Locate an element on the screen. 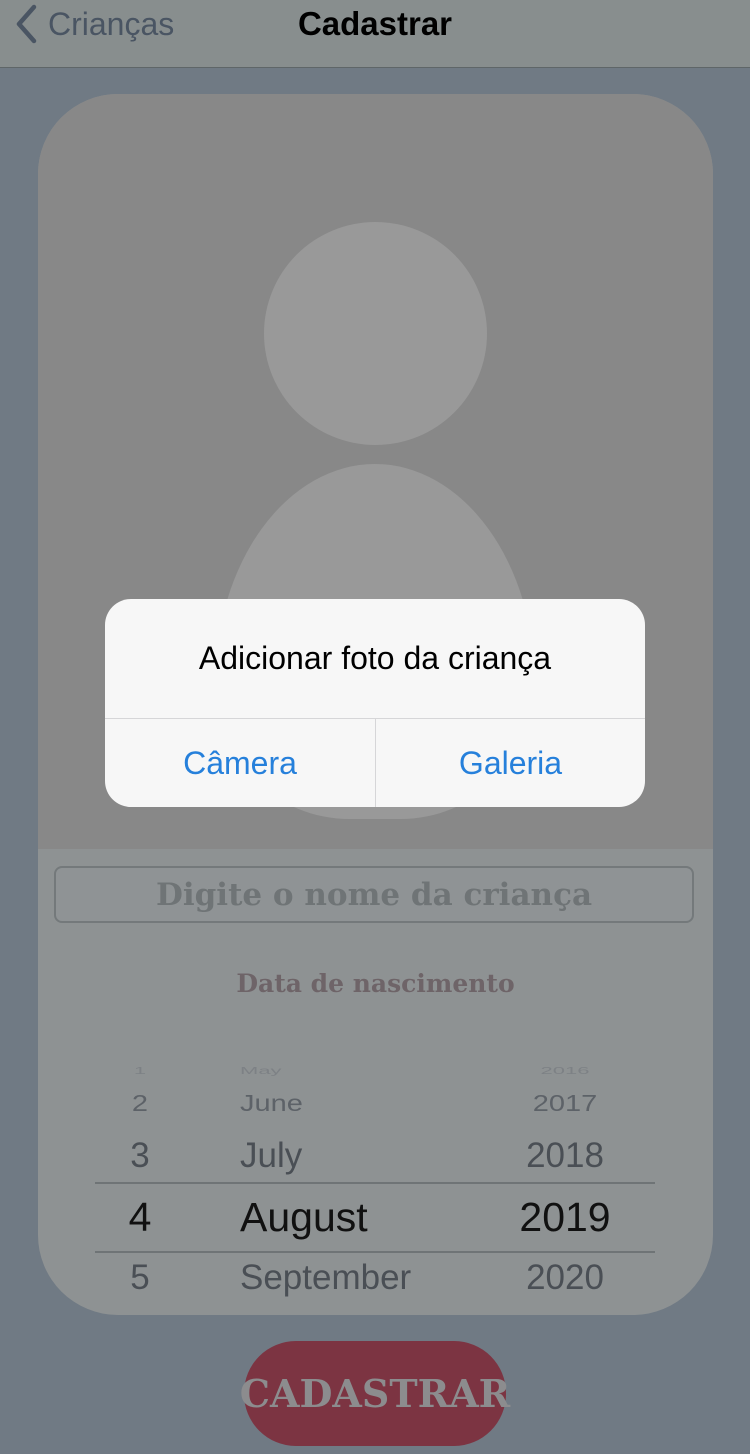 The width and height of the screenshot is (750, 1454). picker-year: 2016 is located at coordinates (565, 1071).